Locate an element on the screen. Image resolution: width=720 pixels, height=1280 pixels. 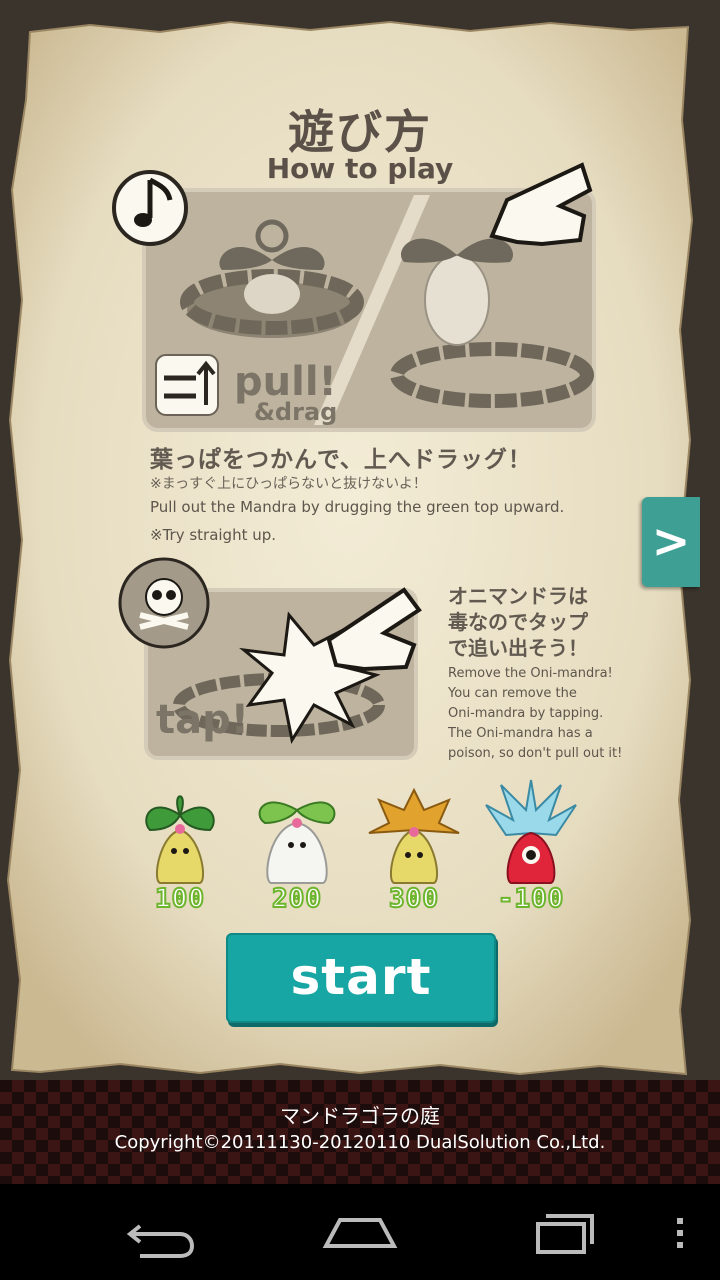
score-label: 300 is located at coordinates (413, 899).